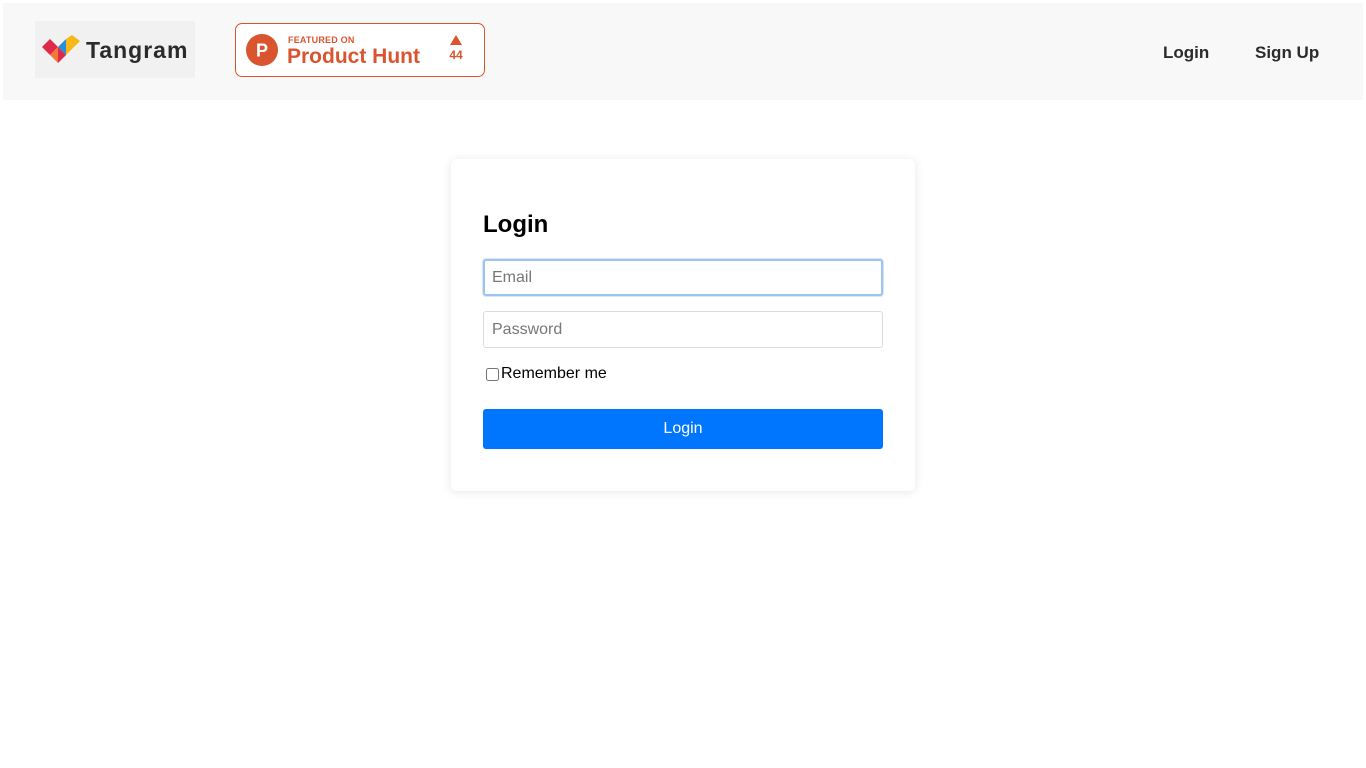  I want to click on remember-me-label: Remember me, so click(554, 373).